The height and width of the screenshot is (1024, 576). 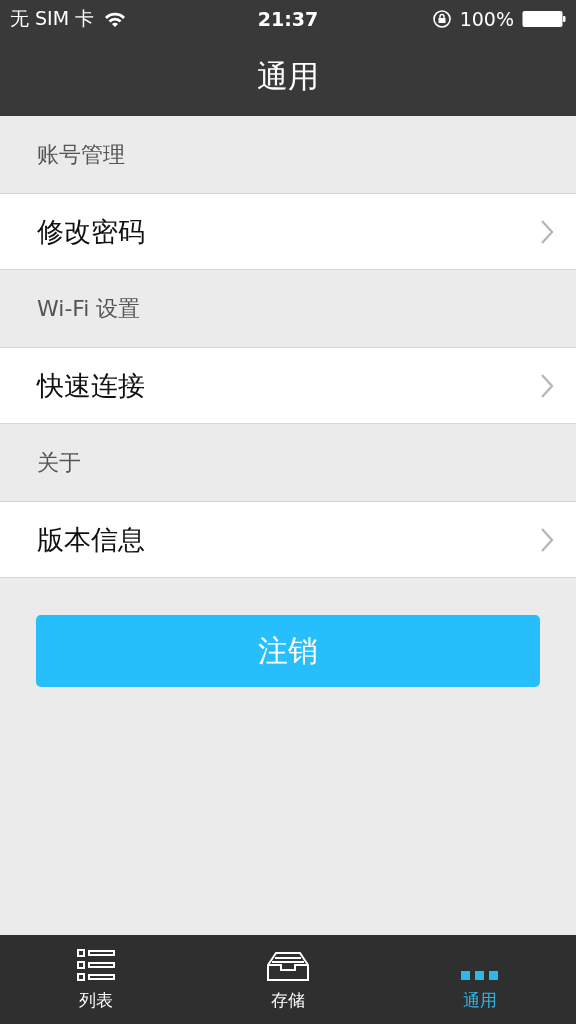 What do you see at coordinates (288, 76) in the screenshot?
I see `page-title: 通用` at bounding box center [288, 76].